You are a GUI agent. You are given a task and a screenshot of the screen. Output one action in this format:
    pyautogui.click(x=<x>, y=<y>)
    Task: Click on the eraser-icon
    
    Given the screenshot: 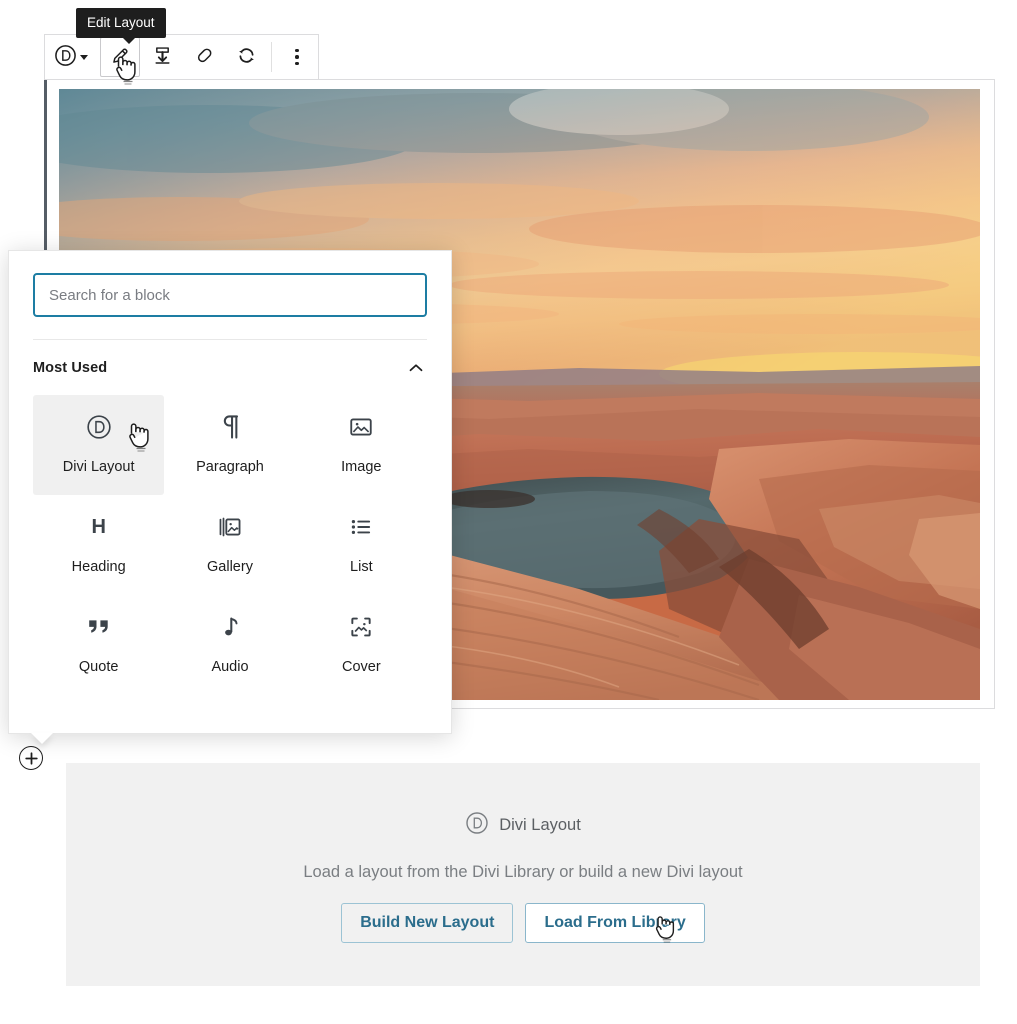 What is the action you would take?
    pyautogui.click(x=204, y=57)
    